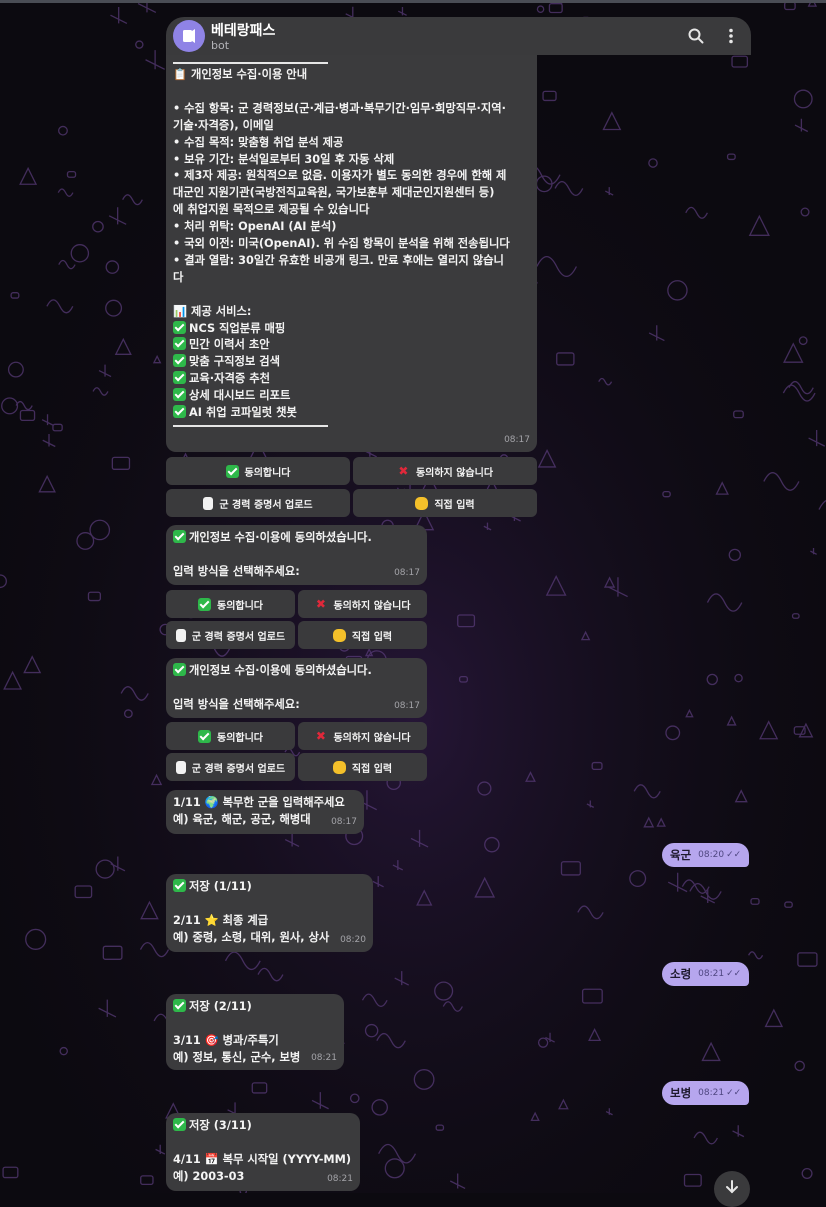 The image size is (826, 1207). I want to click on search-icon, so click(696, 36).